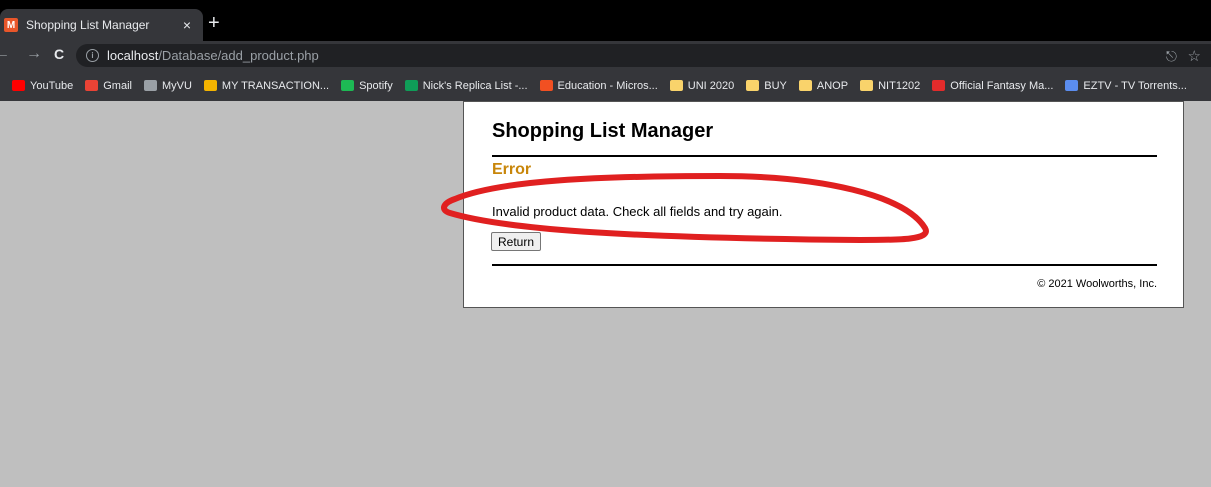 This screenshot has height=487, width=1211. What do you see at coordinates (516, 241) in the screenshot?
I see `return-button: Return` at bounding box center [516, 241].